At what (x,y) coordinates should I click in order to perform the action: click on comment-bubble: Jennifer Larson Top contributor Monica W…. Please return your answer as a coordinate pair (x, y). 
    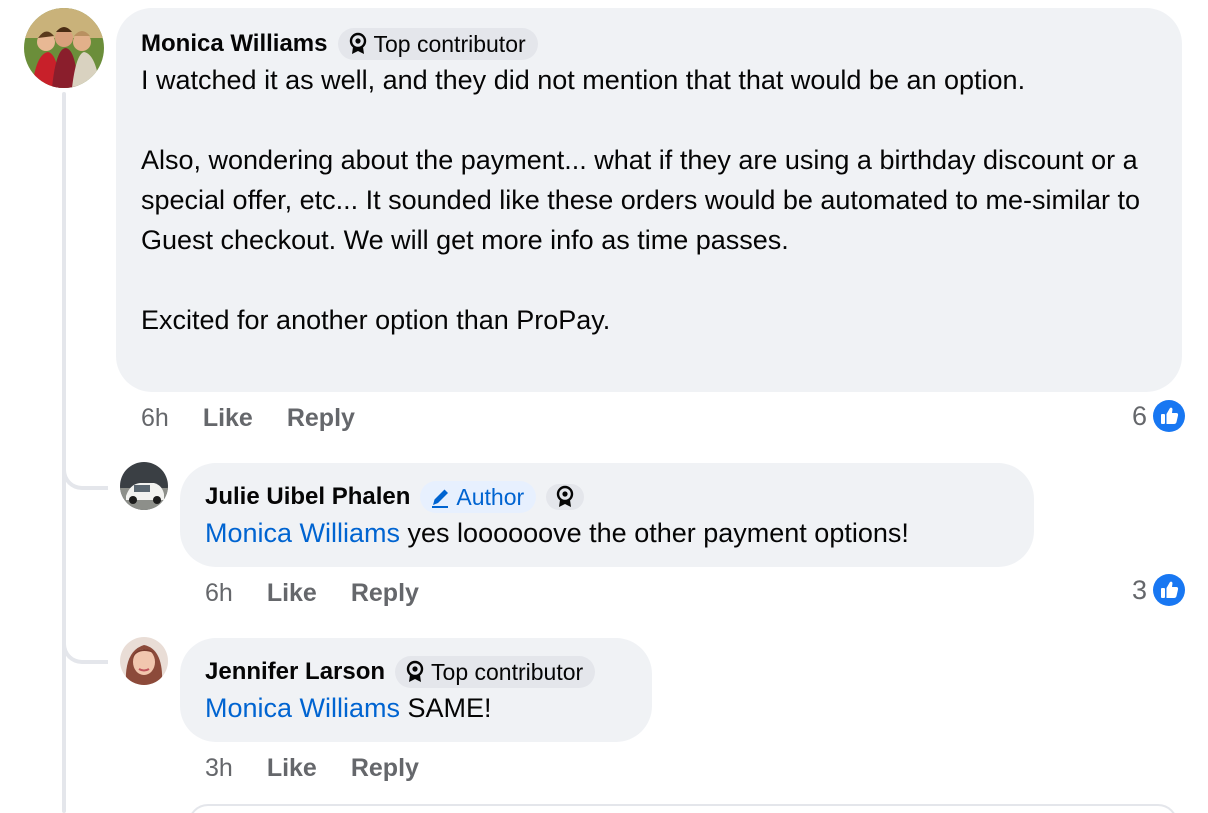
    Looking at the image, I should click on (416, 690).